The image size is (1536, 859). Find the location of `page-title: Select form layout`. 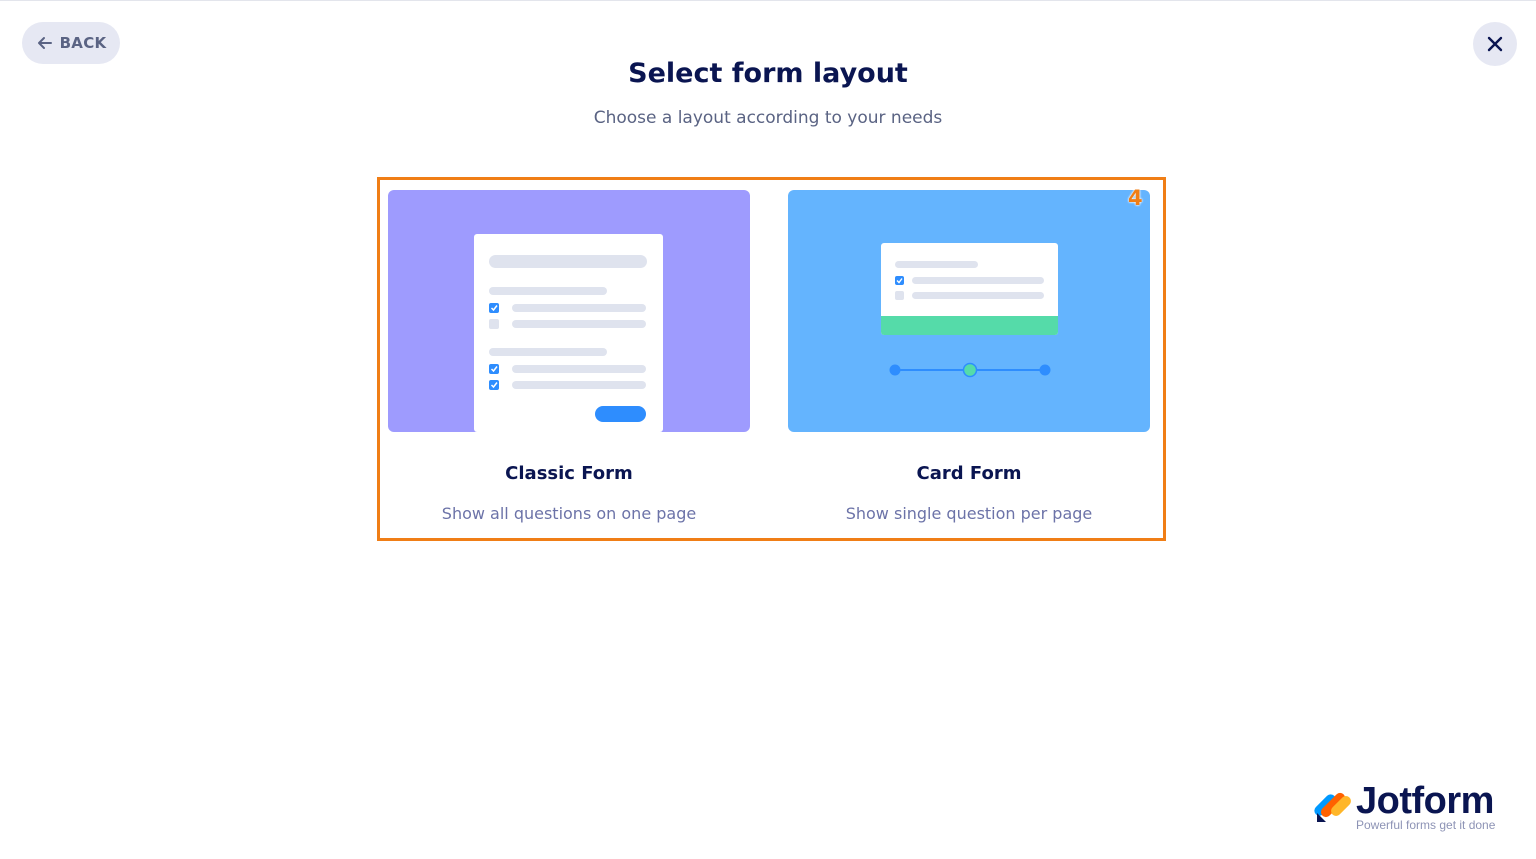

page-title: Select form layout is located at coordinates (768, 73).